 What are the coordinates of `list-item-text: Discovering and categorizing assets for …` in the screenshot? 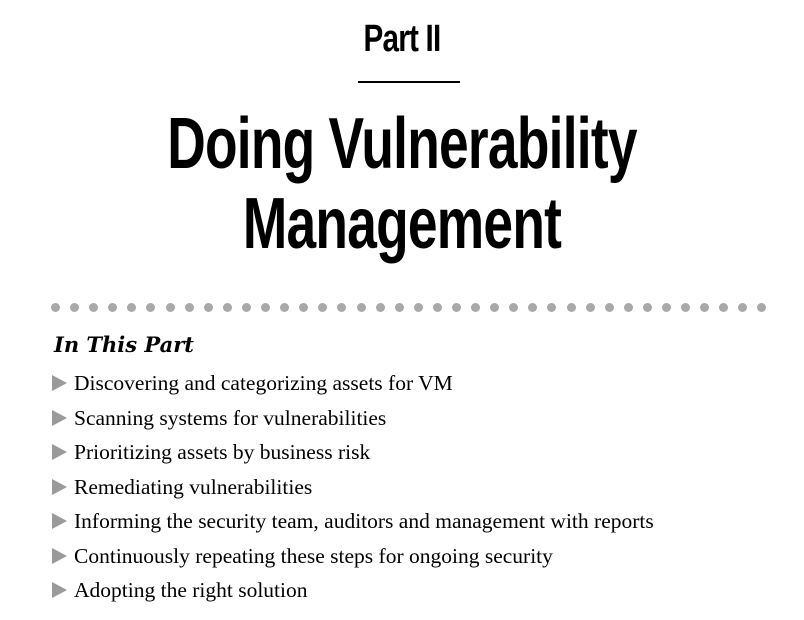 It's located at (263, 383).